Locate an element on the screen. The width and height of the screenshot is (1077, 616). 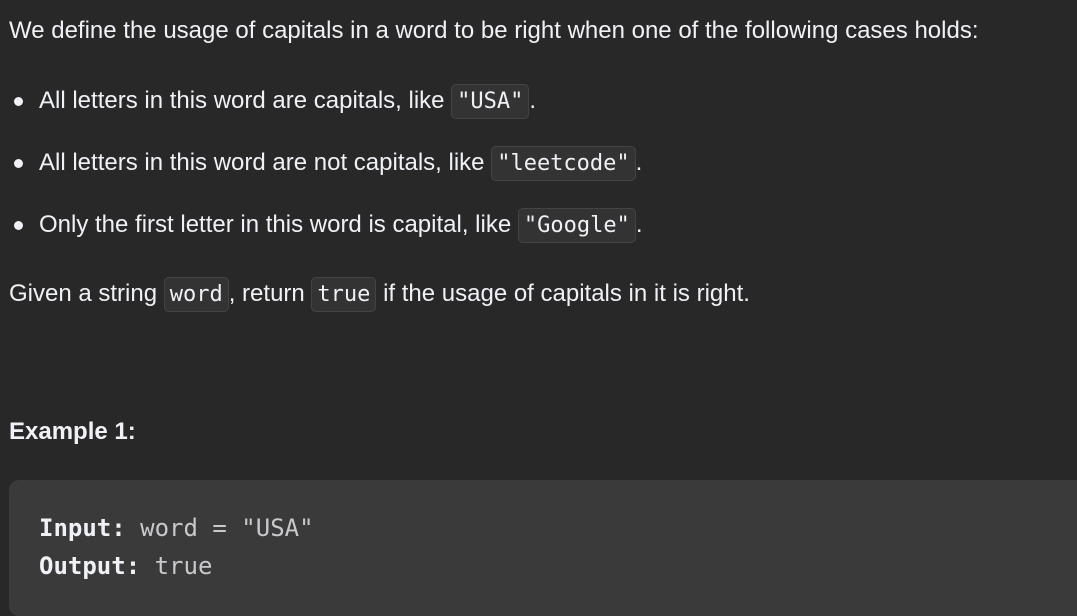
example-output-line: Output: true is located at coordinates (125, 566).